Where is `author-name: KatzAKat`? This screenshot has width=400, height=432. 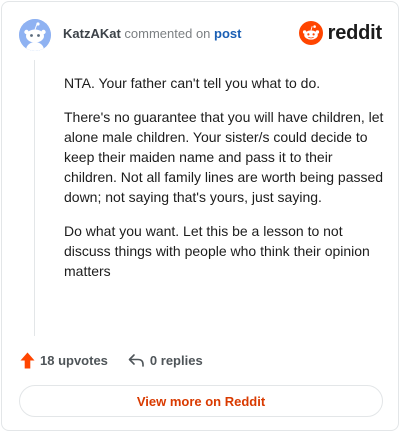 author-name: KatzAKat is located at coordinates (92, 33).